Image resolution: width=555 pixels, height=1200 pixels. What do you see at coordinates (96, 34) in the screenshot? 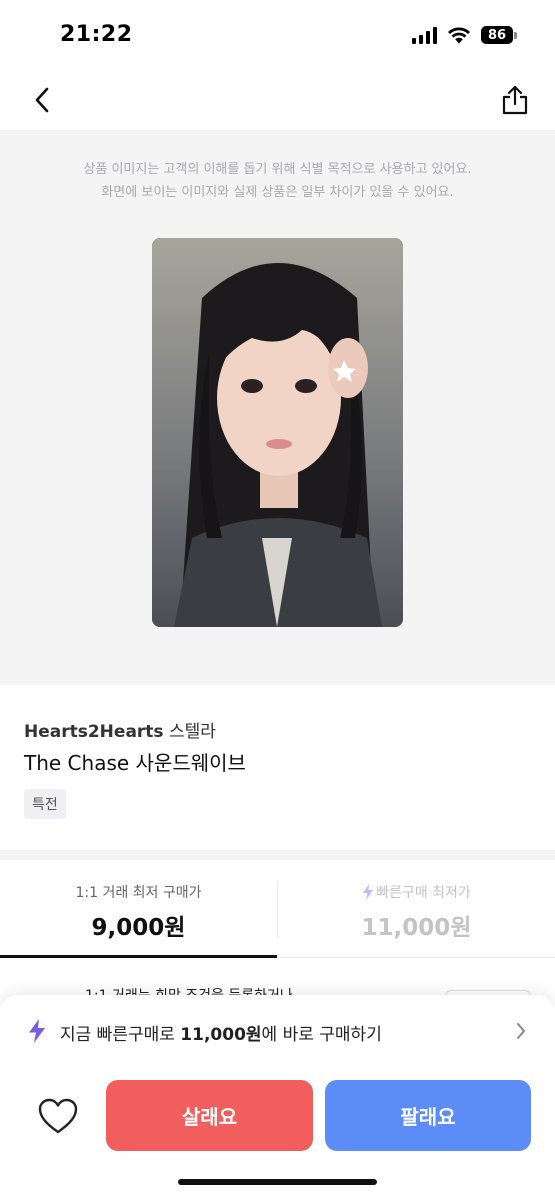
I see `status-time: 21:22` at bounding box center [96, 34].